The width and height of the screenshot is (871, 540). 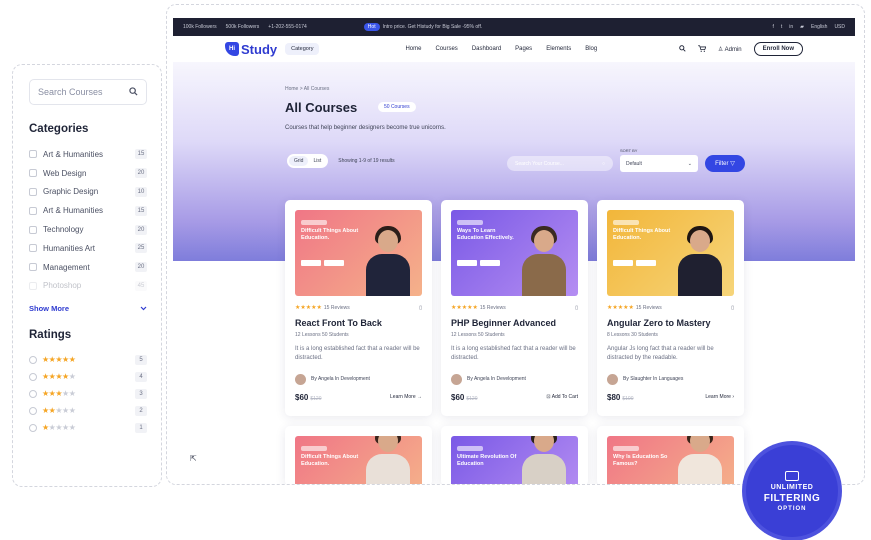 What do you see at coordinates (88, 427) in the screenshot?
I see `rating-option: ★★★★★ 1` at bounding box center [88, 427].